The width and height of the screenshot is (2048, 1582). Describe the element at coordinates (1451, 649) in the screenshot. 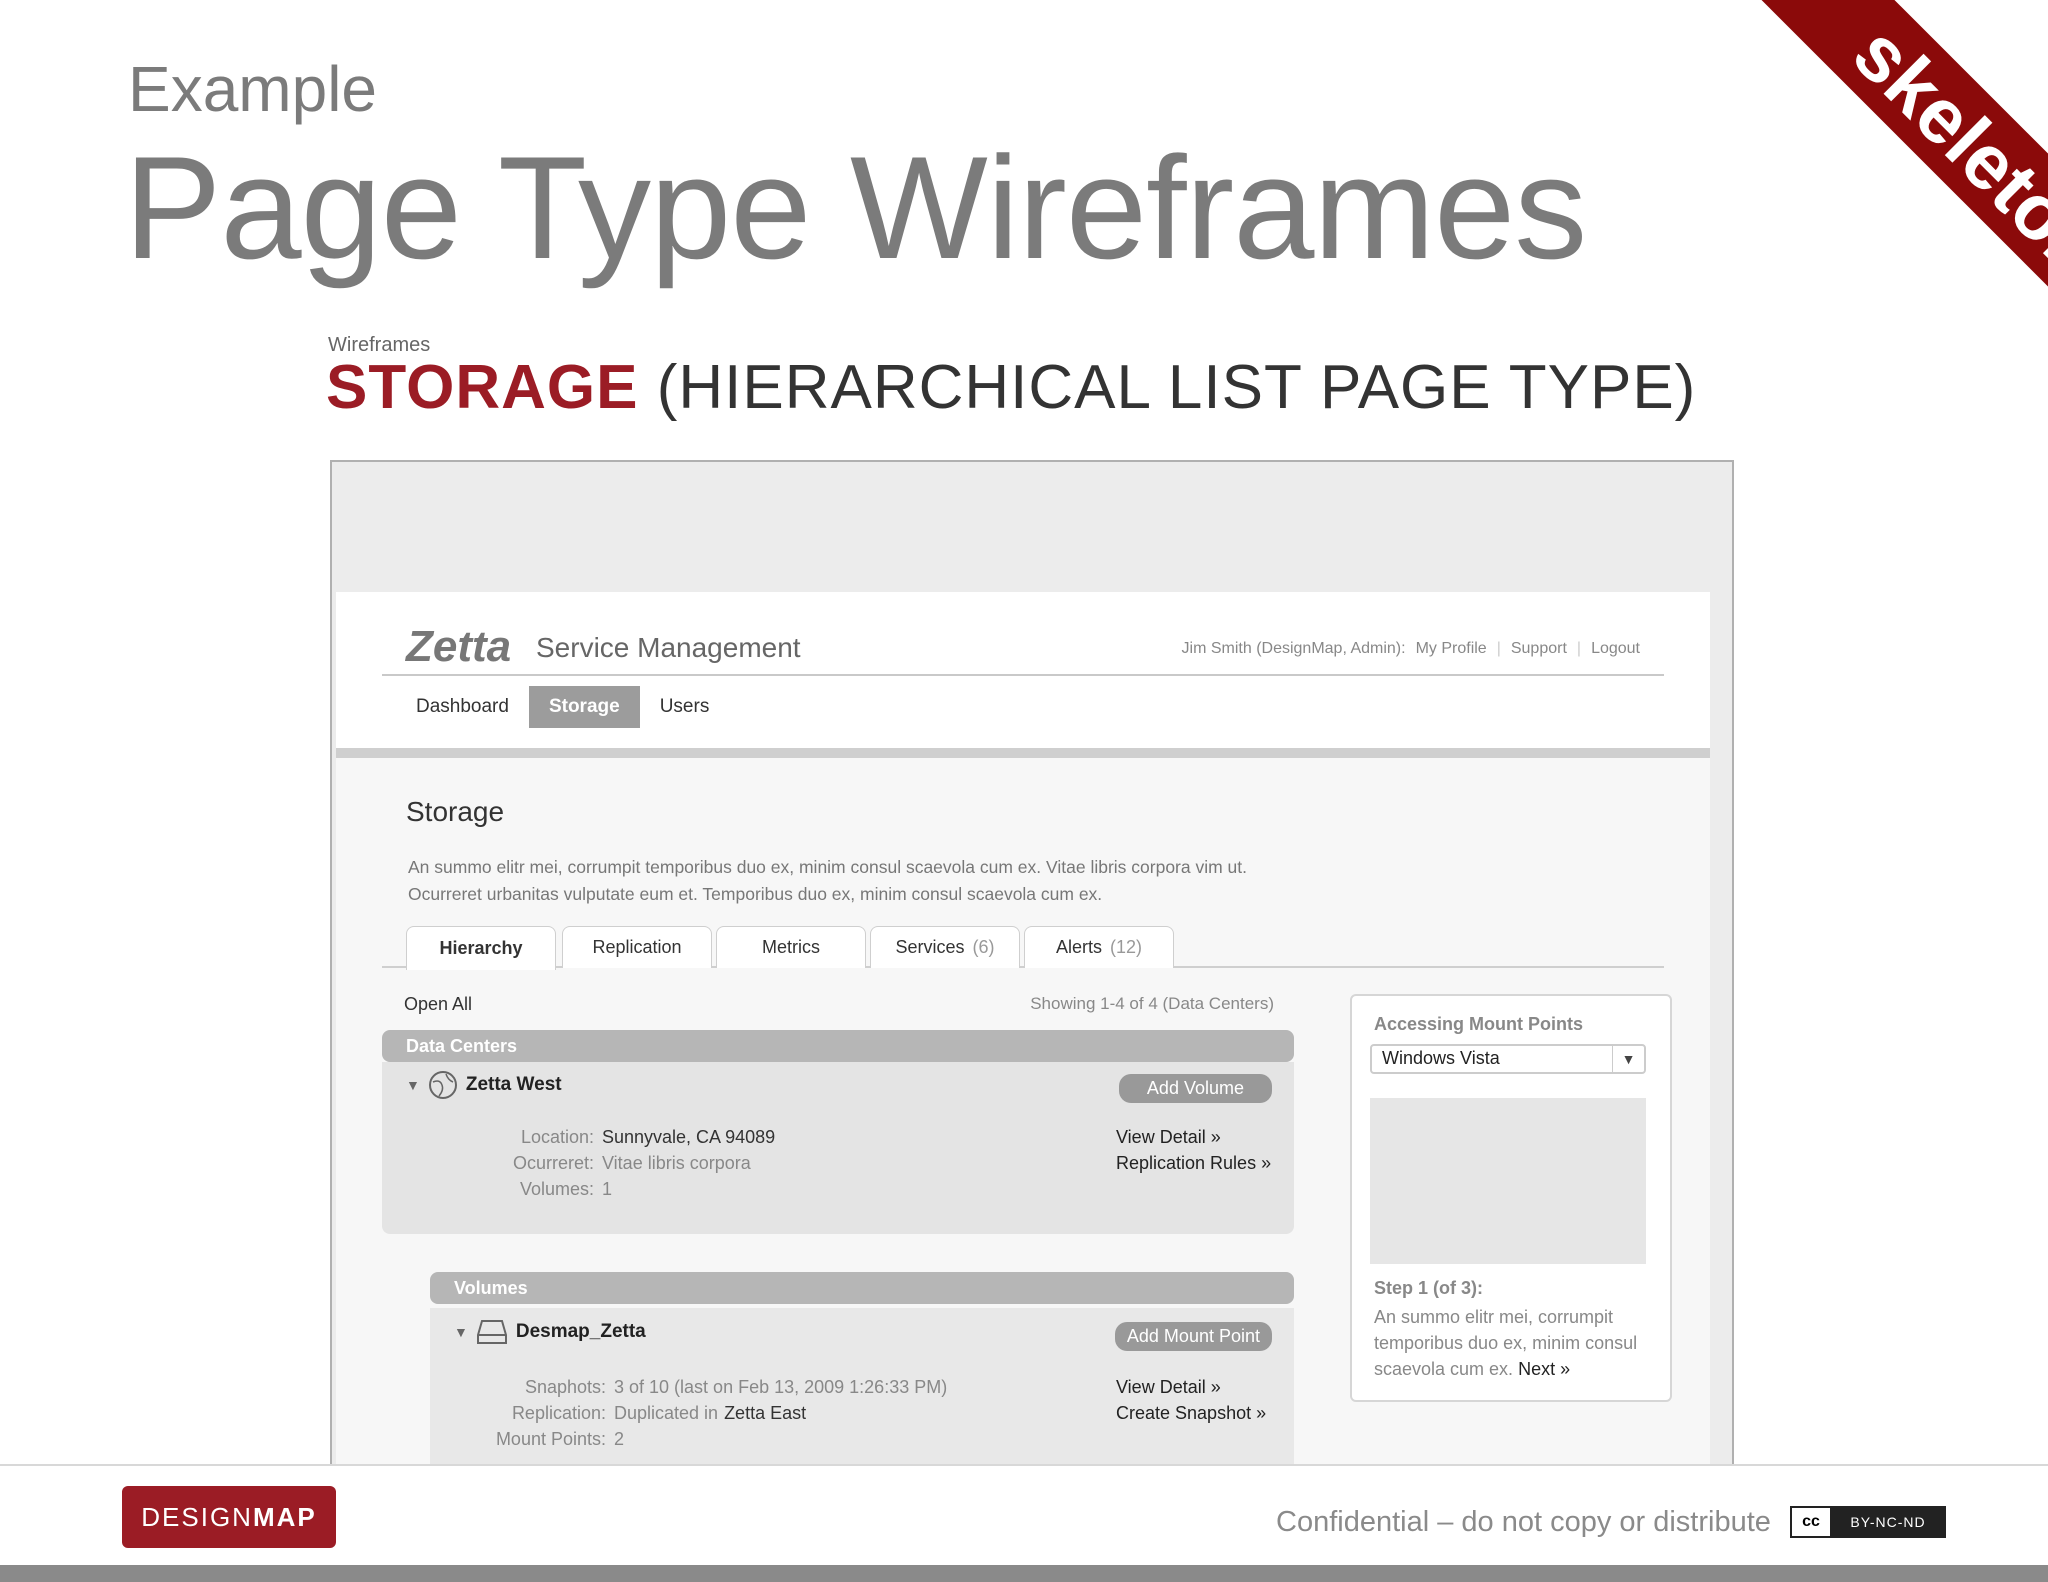

I see `my-profile-link: My Profile` at that location.